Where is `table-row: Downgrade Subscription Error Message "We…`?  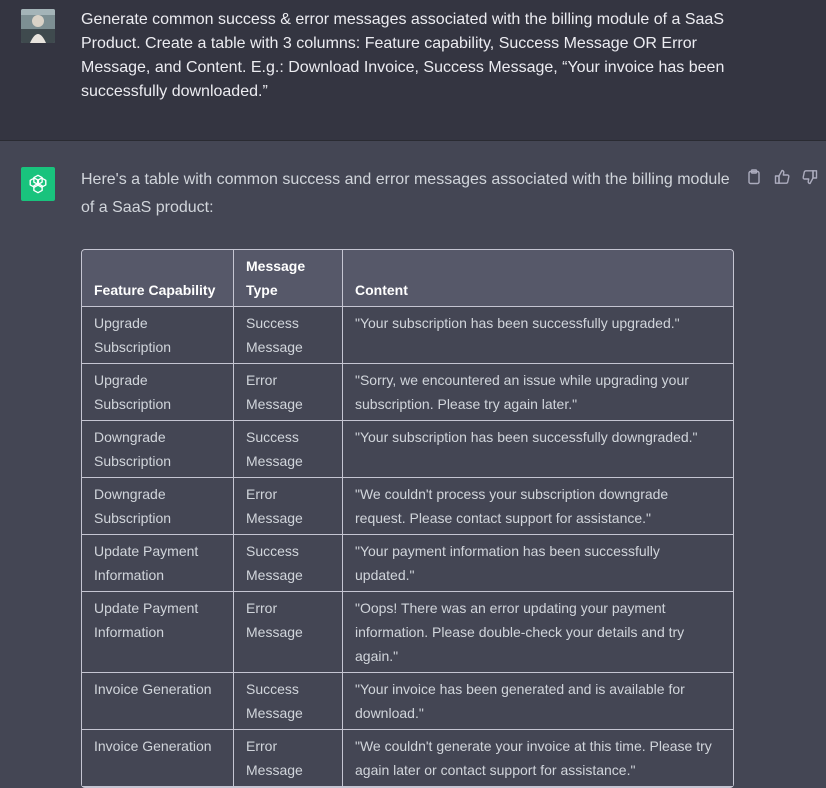 table-row: Downgrade Subscription Error Message "We… is located at coordinates (407, 506).